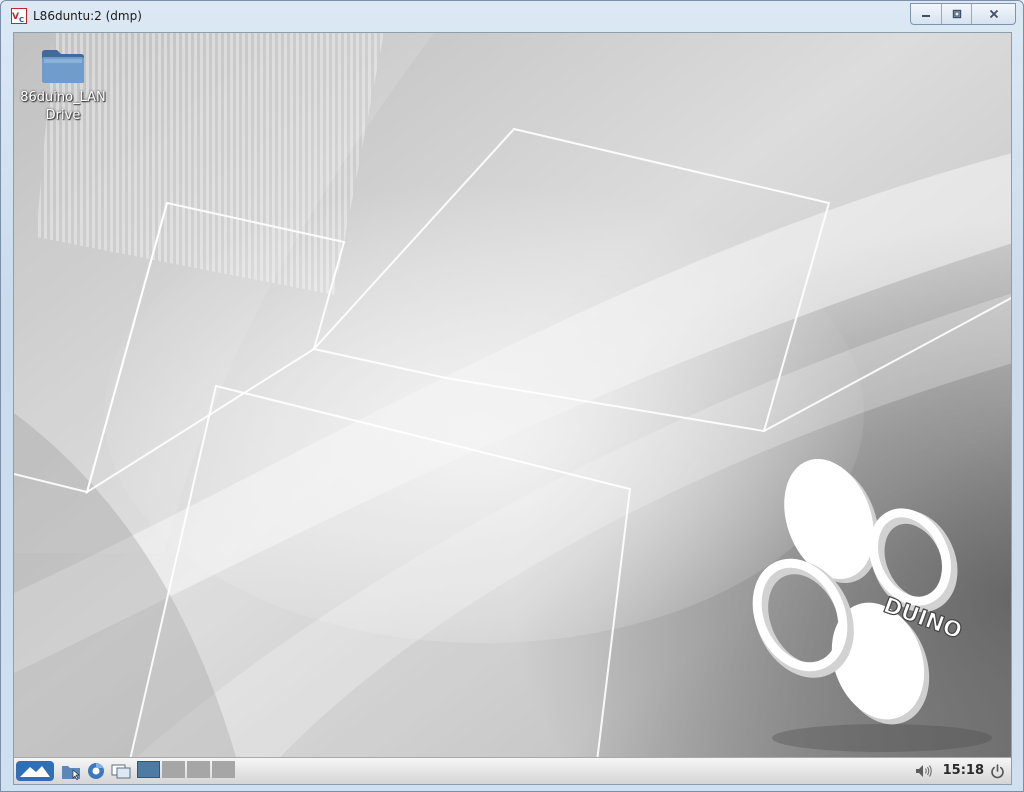  What do you see at coordinates (512, 16) in the screenshot?
I see `window-titlebar: V C L86duntu:2 (dmp)` at bounding box center [512, 16].